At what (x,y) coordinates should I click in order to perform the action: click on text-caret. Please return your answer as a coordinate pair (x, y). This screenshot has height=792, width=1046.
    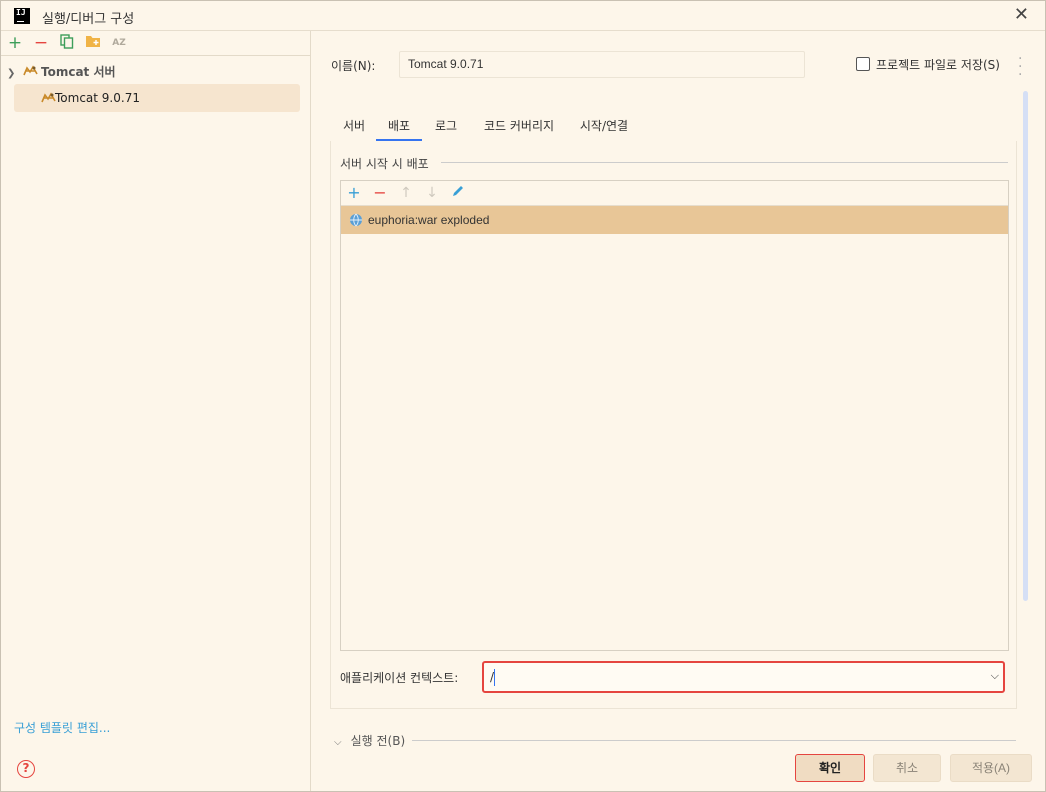
    Looking at the image, I should click on (494, 677).